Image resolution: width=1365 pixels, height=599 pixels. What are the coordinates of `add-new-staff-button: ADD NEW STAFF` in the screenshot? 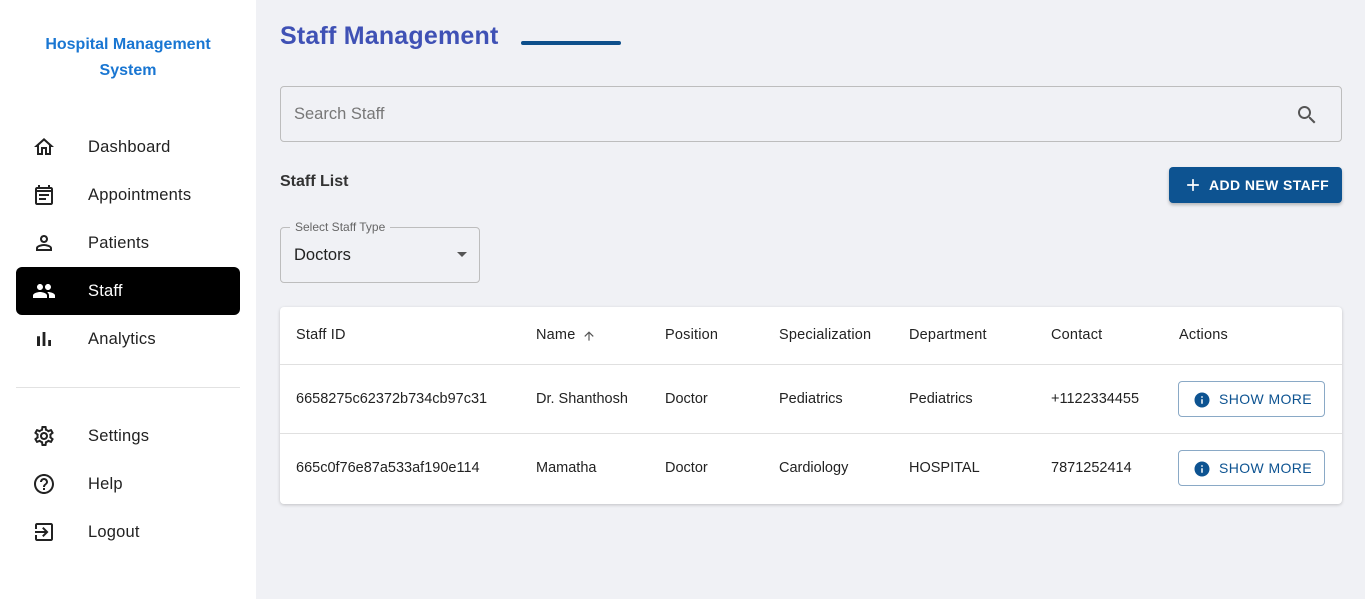 It's located at (1255, 185).